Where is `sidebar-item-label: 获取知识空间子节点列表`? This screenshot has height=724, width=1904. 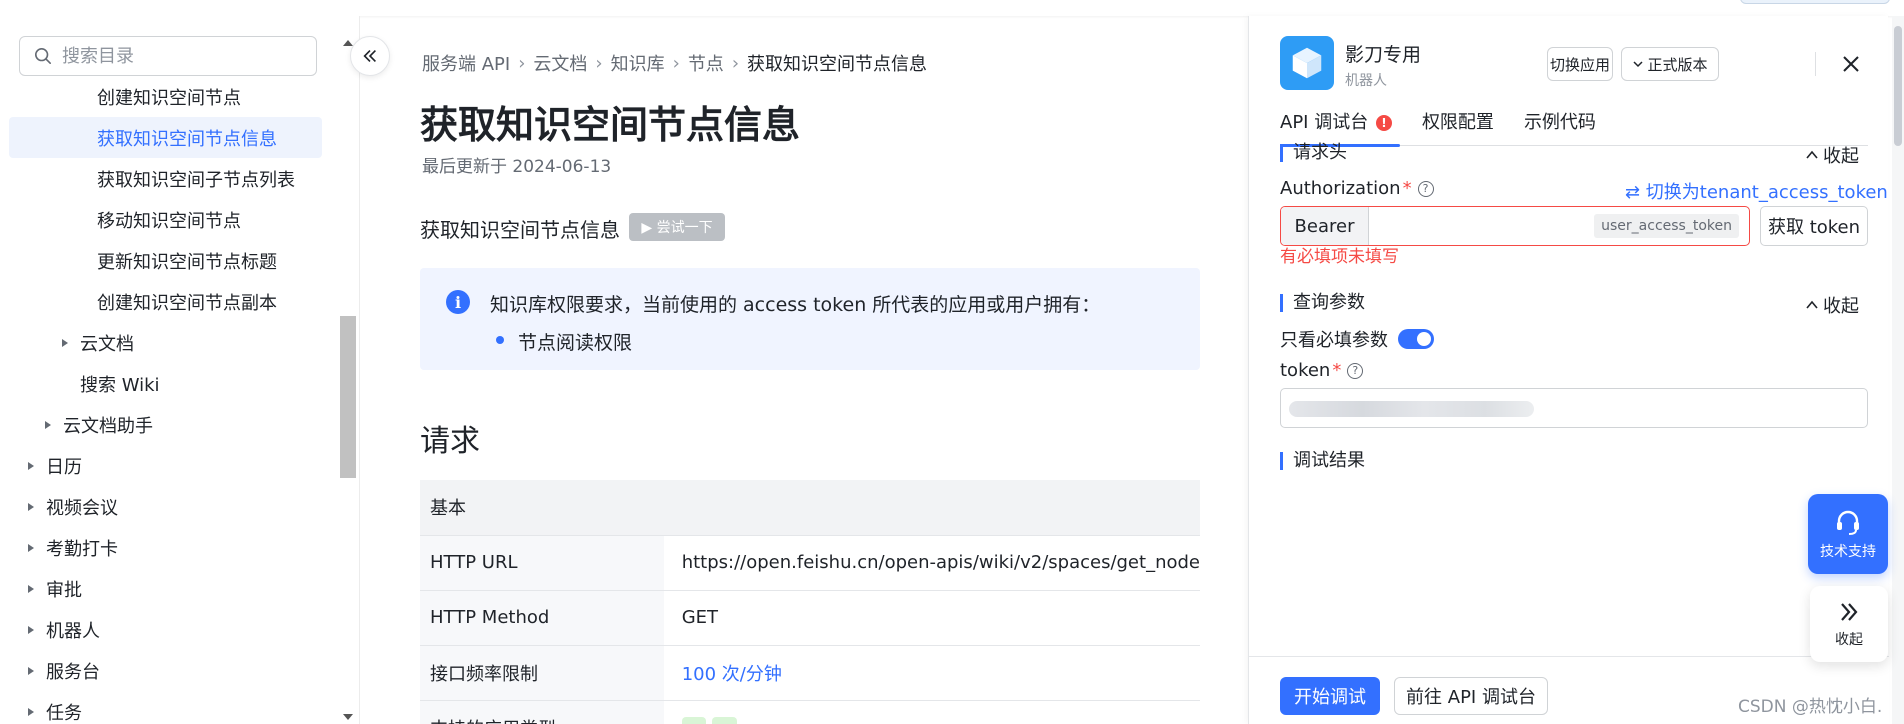
sidebar-item-label: 获取知识空间子节点列表 is located at coordinates (196, 180).